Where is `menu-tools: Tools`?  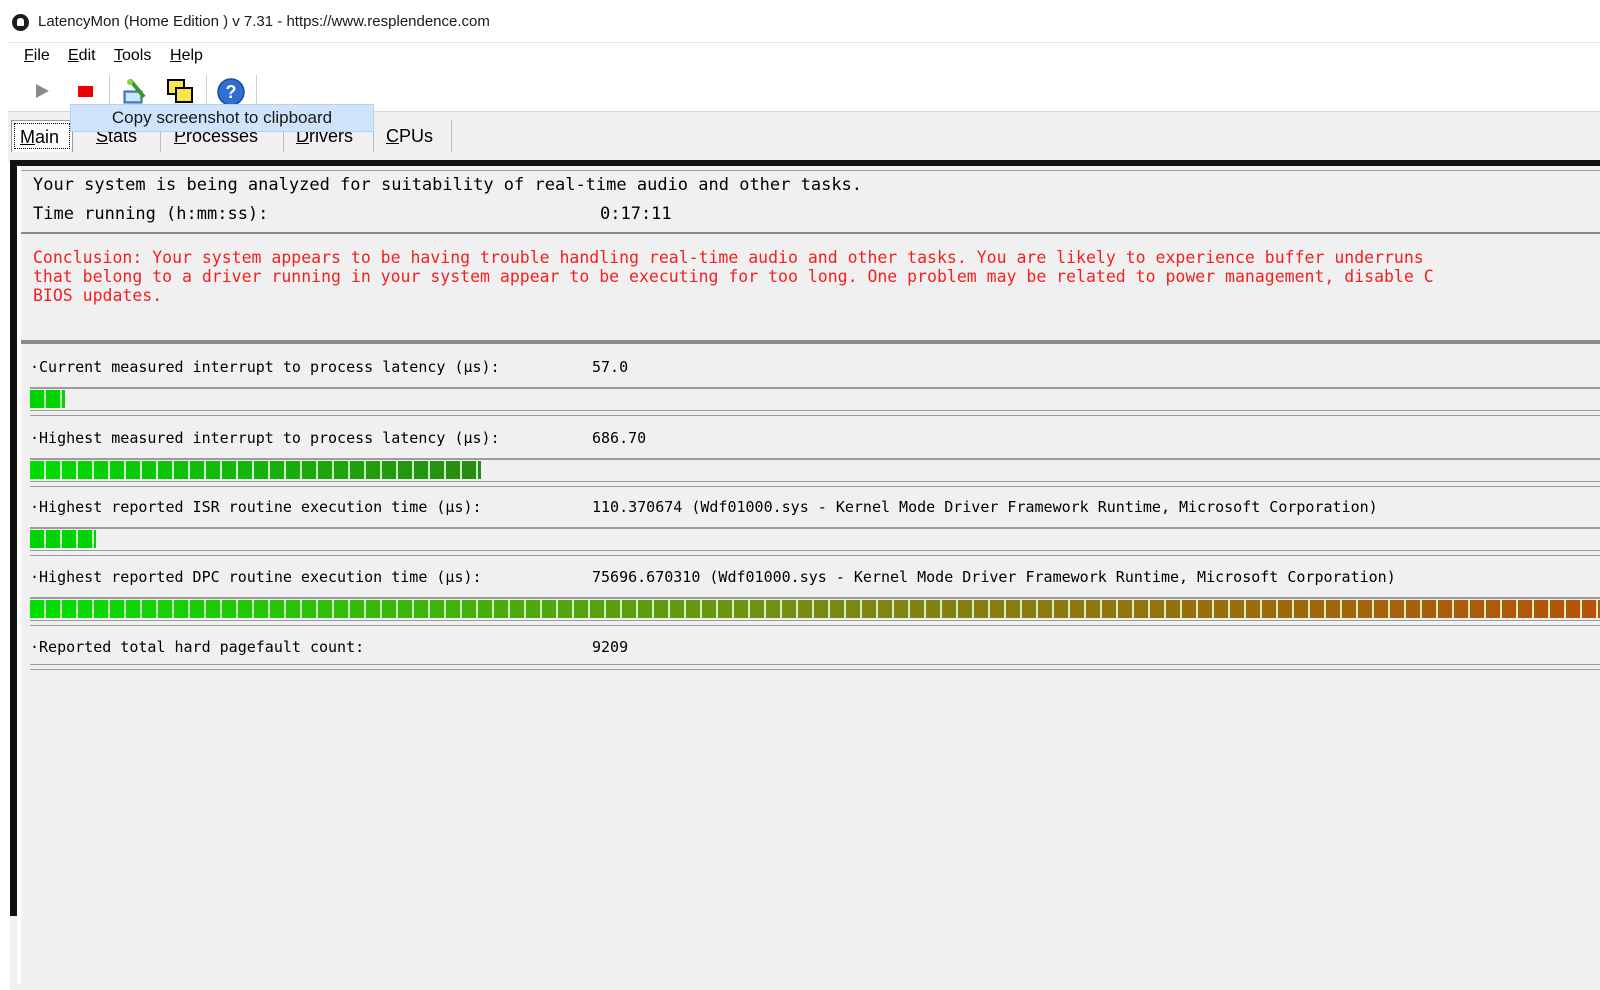 menu-tools: Tools is located at coordinates (132, 56).